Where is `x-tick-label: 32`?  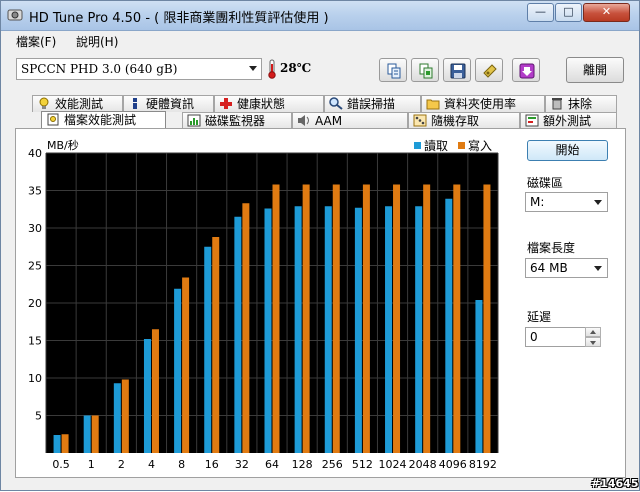
x-tick-label: 32 is located at coordinates (242, 464).